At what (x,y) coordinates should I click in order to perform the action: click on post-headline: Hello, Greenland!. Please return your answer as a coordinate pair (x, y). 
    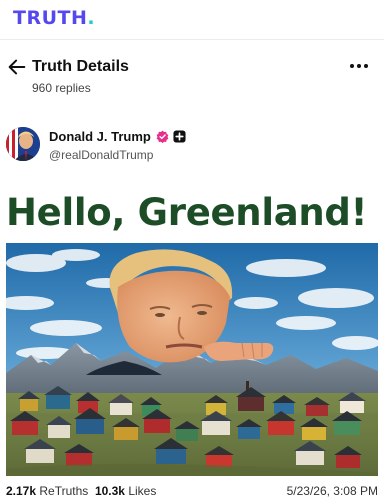
    Looking at the image, I should click on (187, 212).